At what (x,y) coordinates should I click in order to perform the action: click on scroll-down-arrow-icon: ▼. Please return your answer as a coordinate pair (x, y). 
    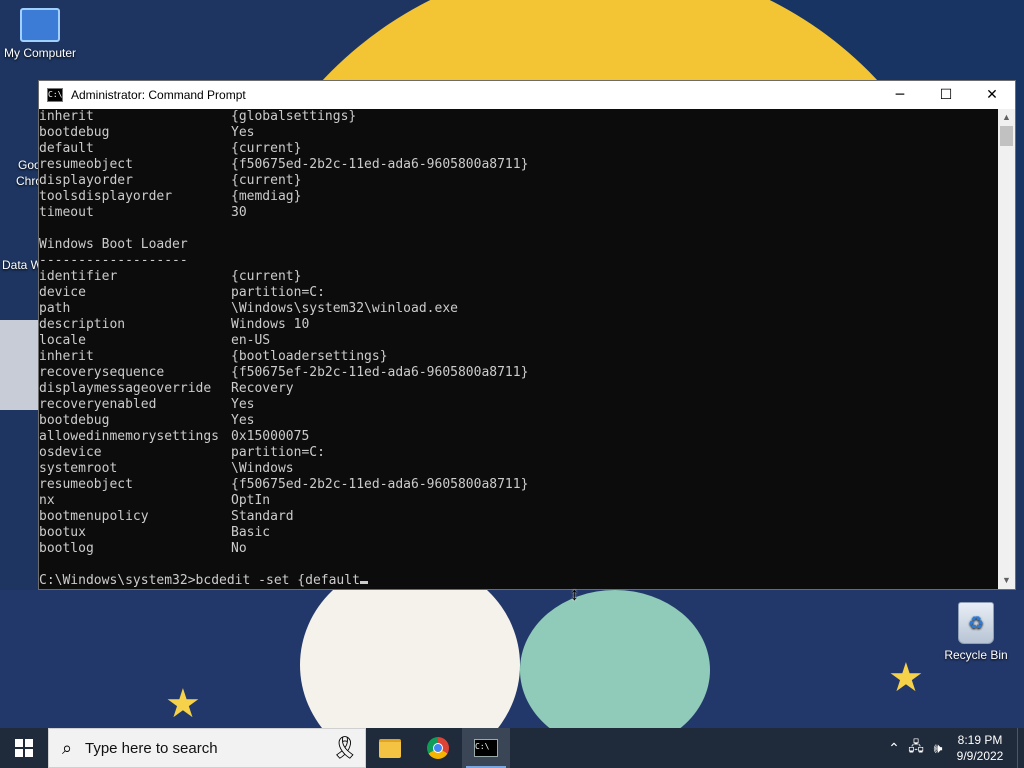
    Looking at the image, I should click on (1006, 580).